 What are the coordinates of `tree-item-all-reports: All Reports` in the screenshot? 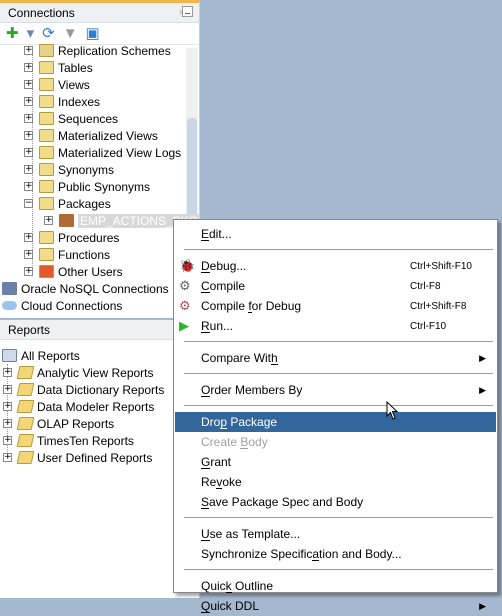 It's located at (41, 355).